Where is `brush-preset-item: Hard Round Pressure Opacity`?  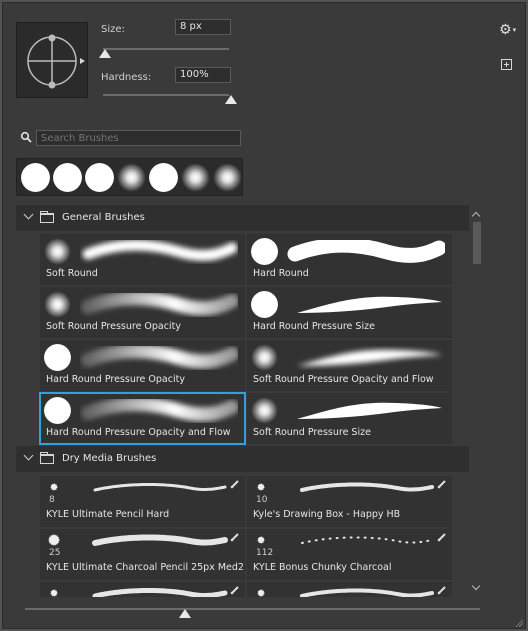
brush-preset-item: Hard Round Pressure Opacity is located at coordinates (142, 365).